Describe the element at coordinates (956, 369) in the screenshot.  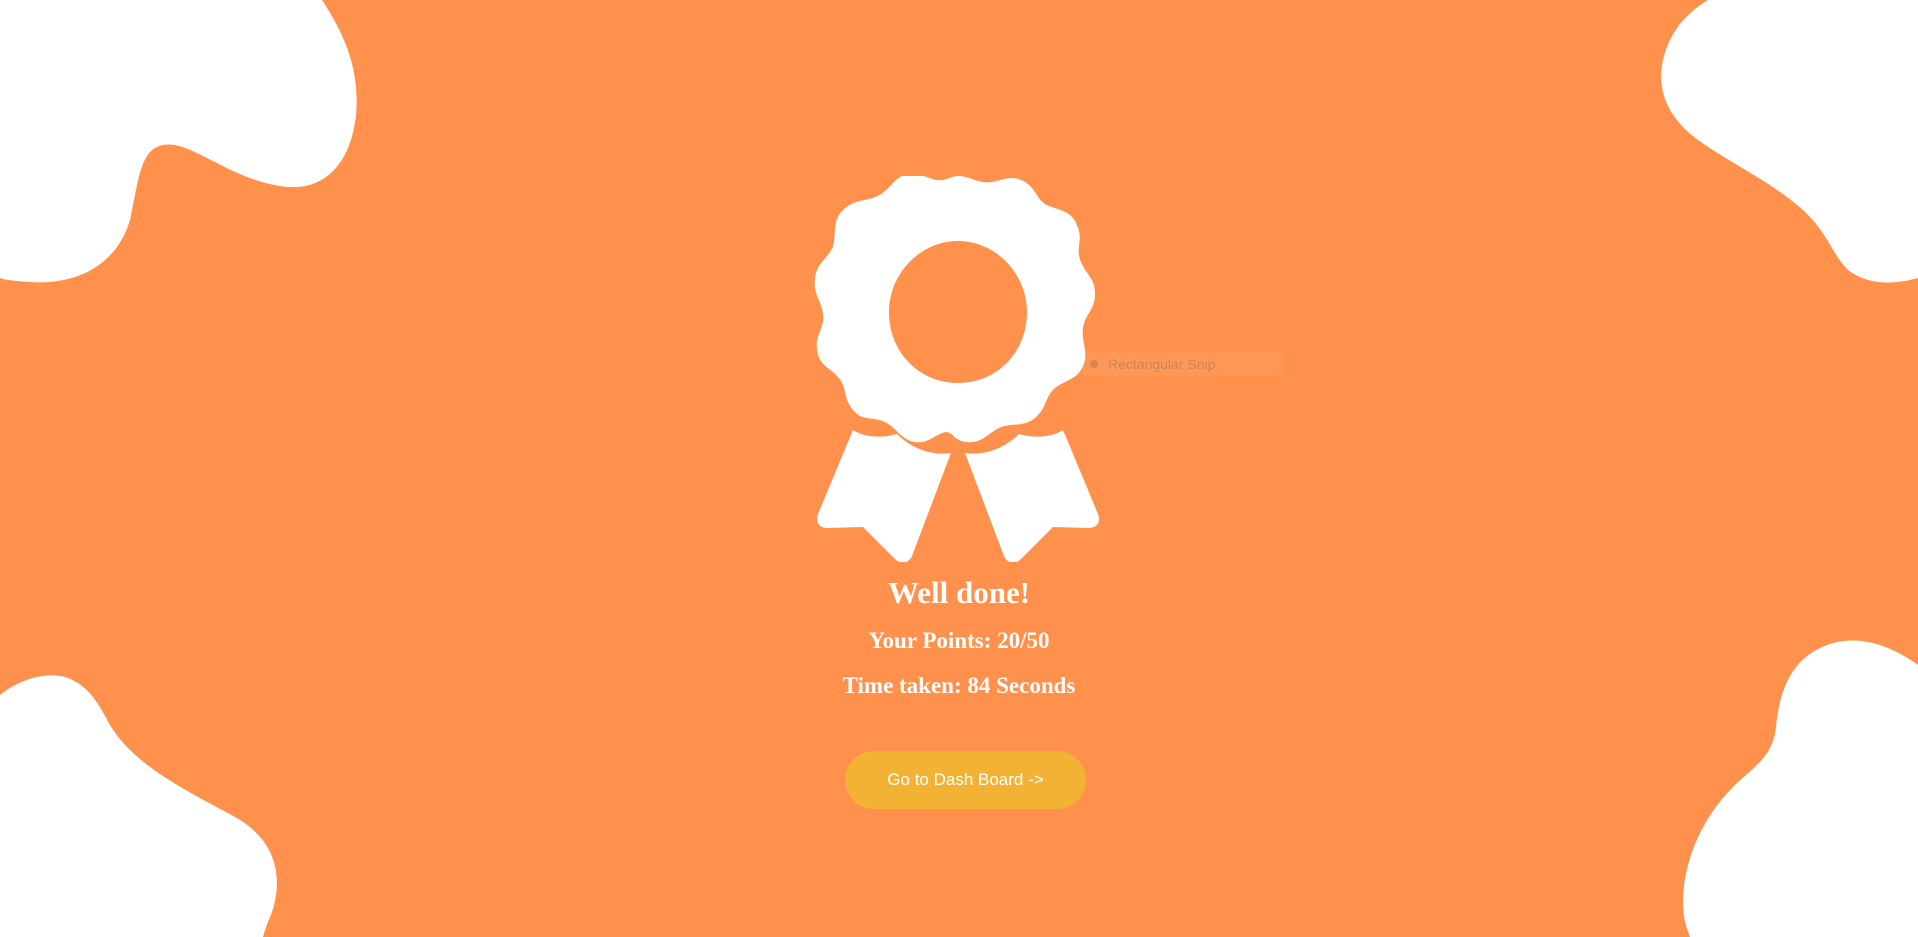
I see `award-ribbon-icon` at that location.